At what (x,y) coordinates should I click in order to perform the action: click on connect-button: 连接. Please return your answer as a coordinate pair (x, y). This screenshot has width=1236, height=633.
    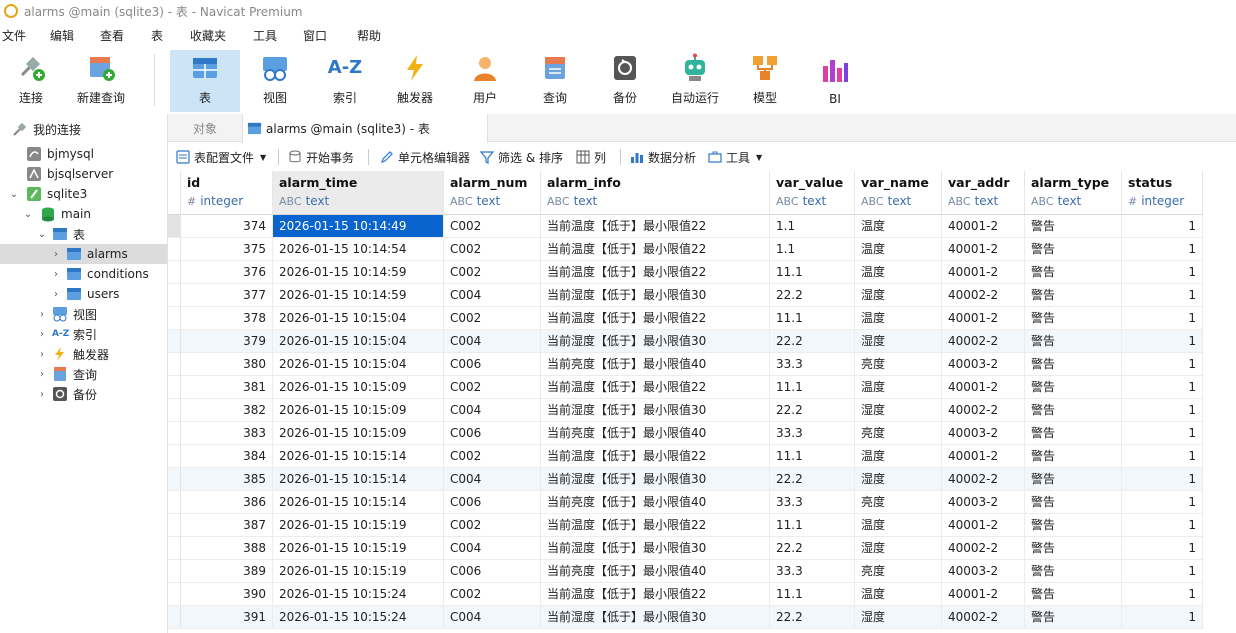
    Looking at the image, I should click on (31, 81).